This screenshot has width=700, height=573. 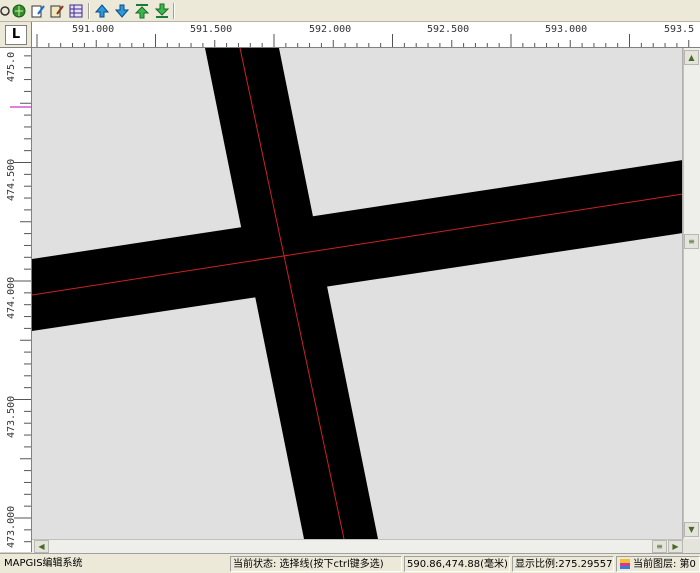 I want to click on top-ruler-label: 592.500, so click(x=448, y=29).